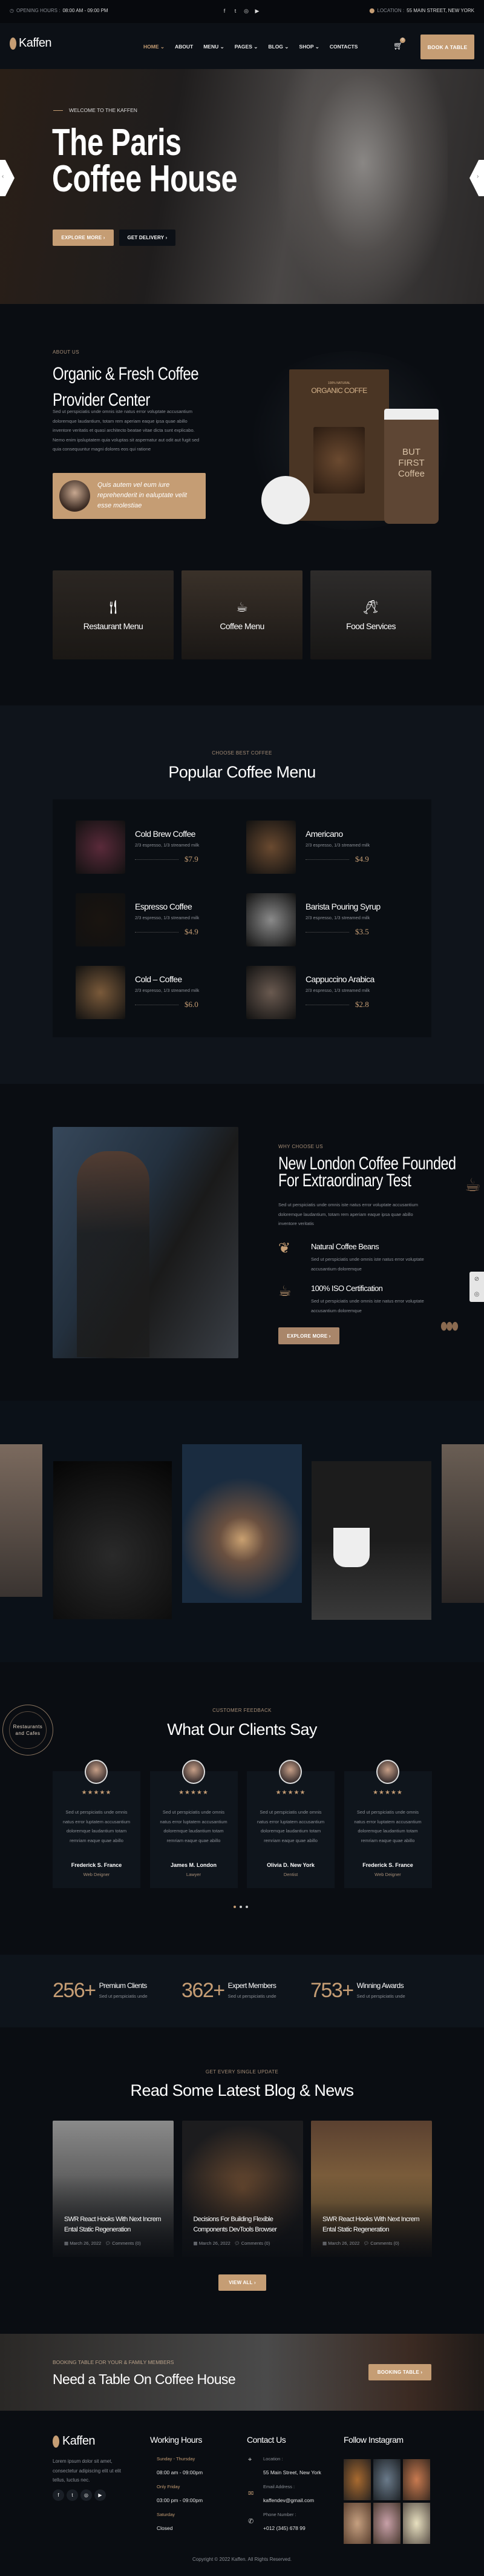 The width and height of the screenshot is (484, 2576). Describe the element at coordinates (95, 110) in the screenshot. I see `hero-eyebrow: WELCOME TO THE KAFFEN` at that location.